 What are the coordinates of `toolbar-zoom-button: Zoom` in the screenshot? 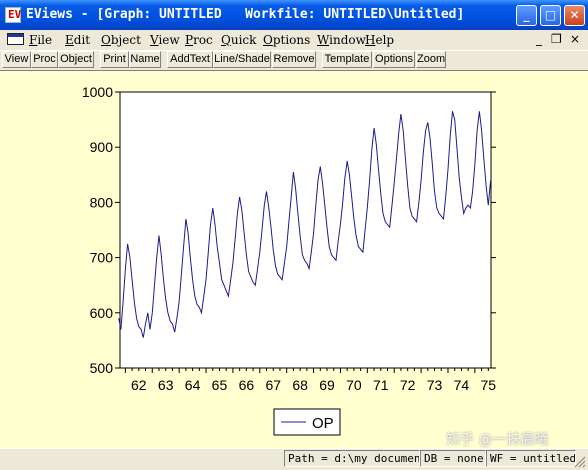 It's located at (431, 59).